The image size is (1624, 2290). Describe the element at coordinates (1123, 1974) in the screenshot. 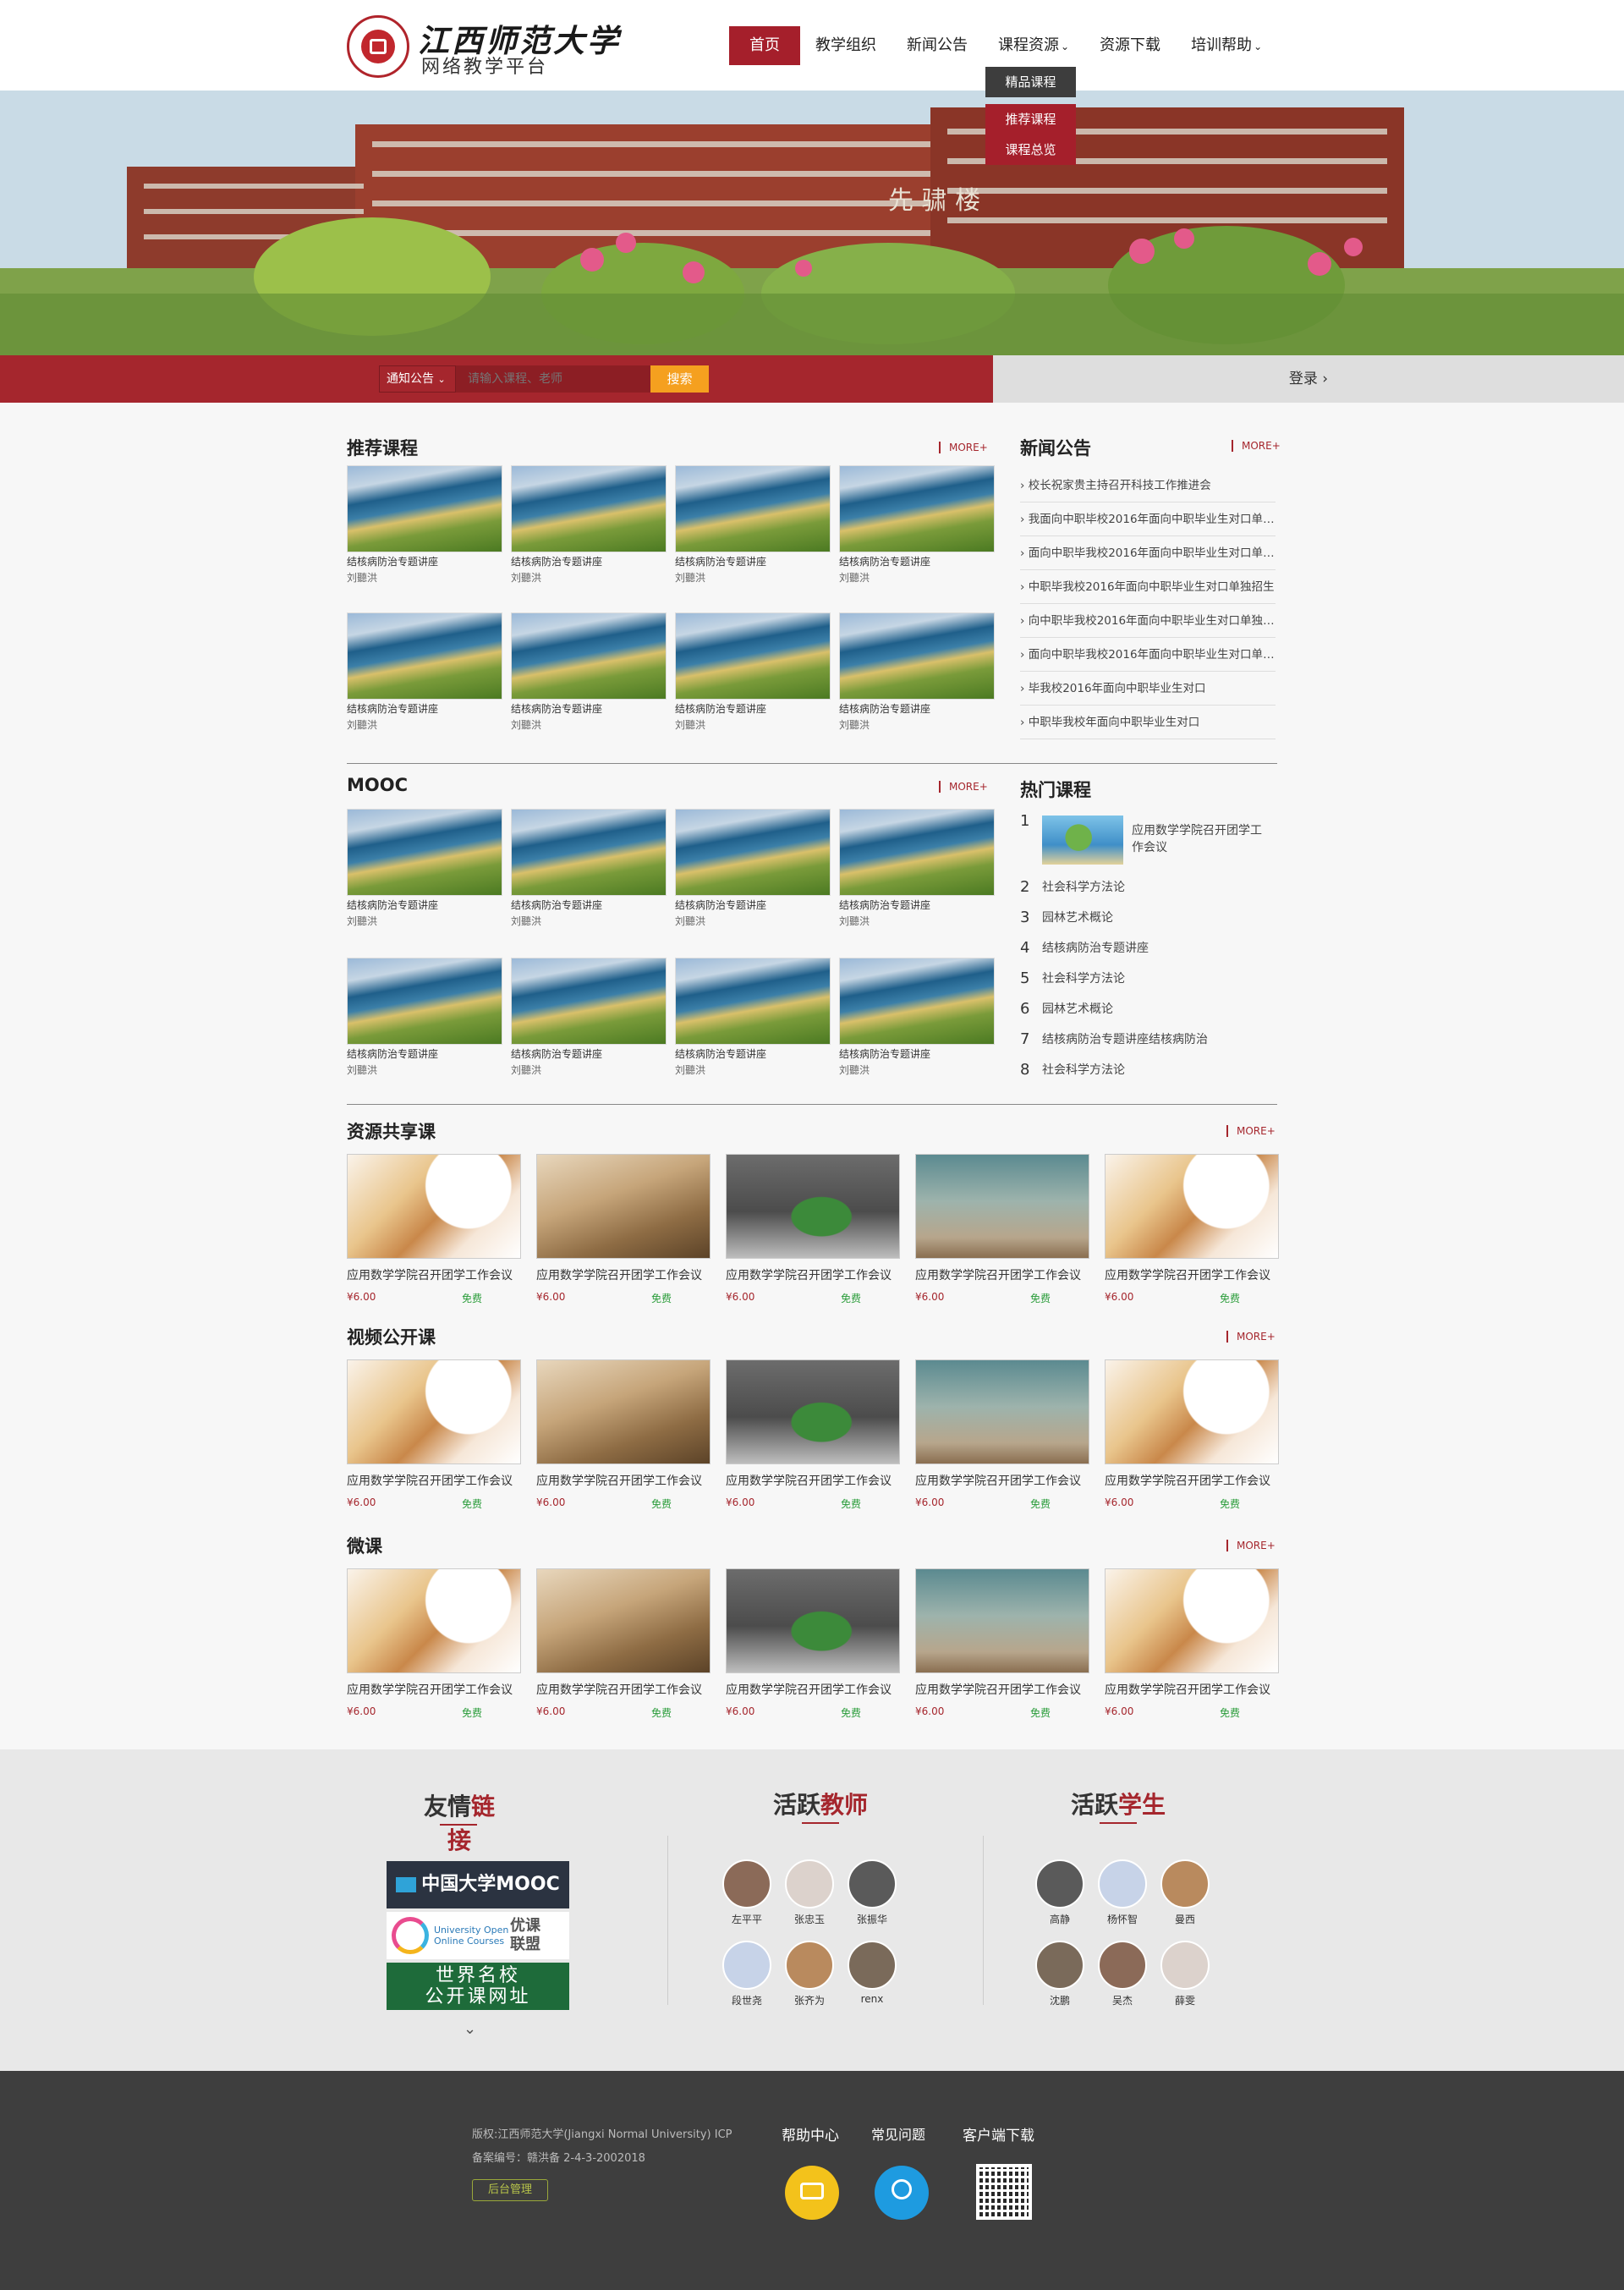

I see `user-item: 吴杰` at that location.